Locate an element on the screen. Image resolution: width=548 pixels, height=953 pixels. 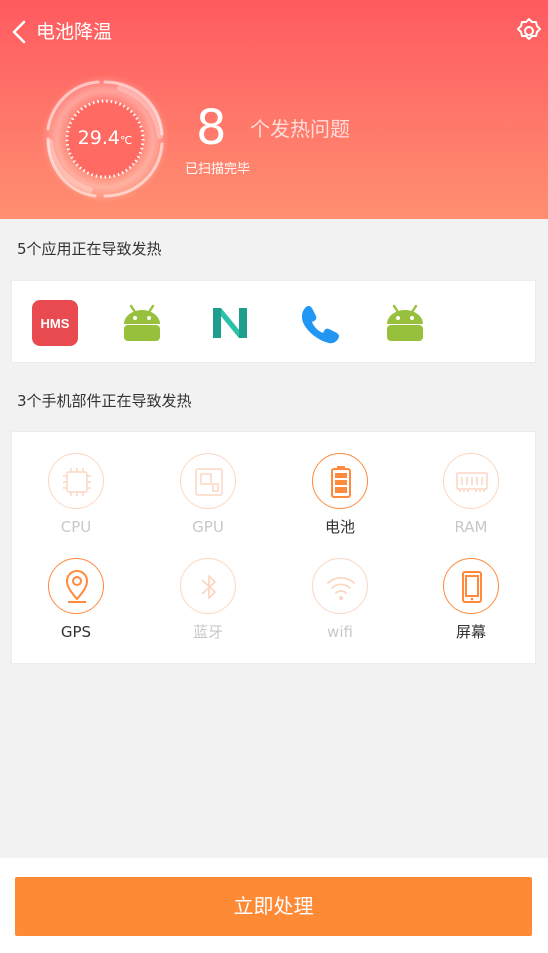
part-label: 屏幕 is located at coordinates (470, 632).